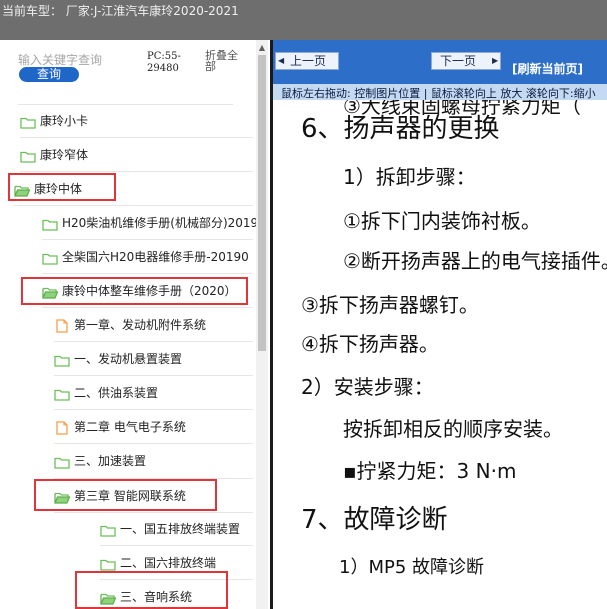  I want to click on tree-item-label: 二、国六排放终端, so click(168, 562).